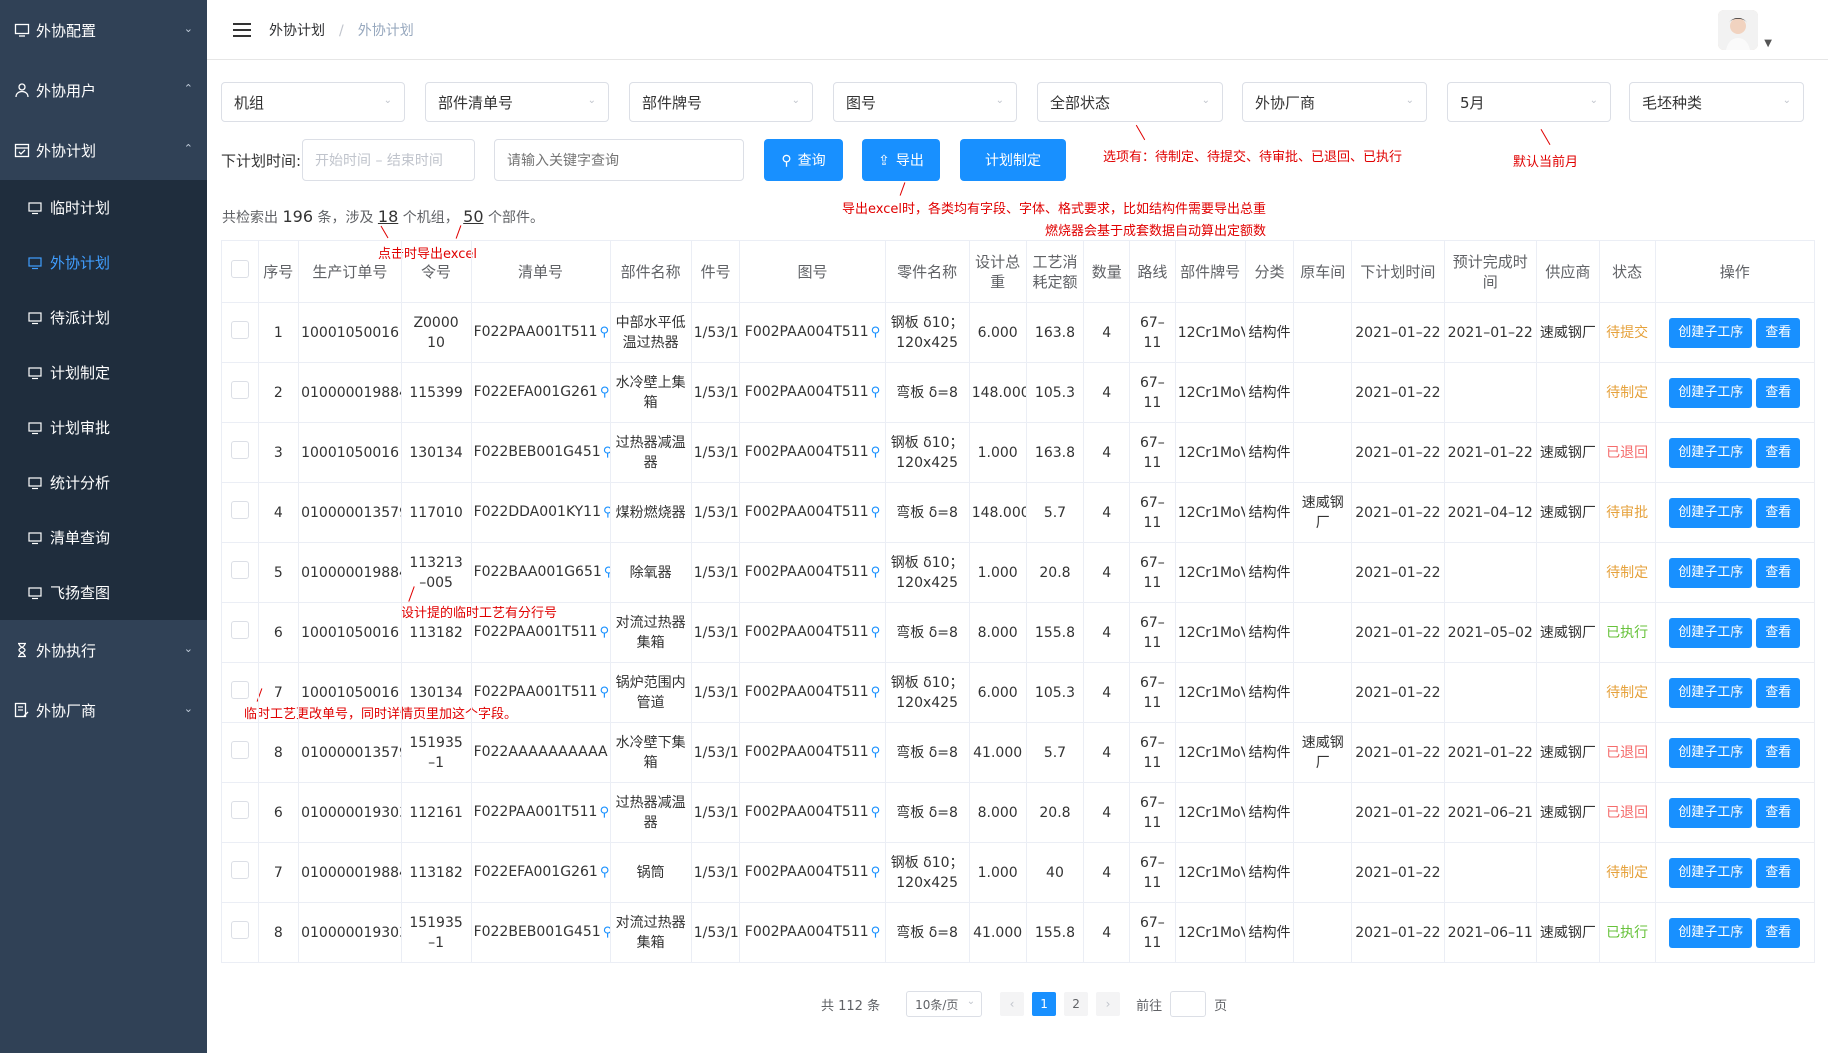 Image resolution: width=1828 pixels, height=1053 pixels. What do you see at coordinates (297, 31) in the screenshot?
I see `breadcrumb-item: 外协计划` at bounding box center [297, 31].